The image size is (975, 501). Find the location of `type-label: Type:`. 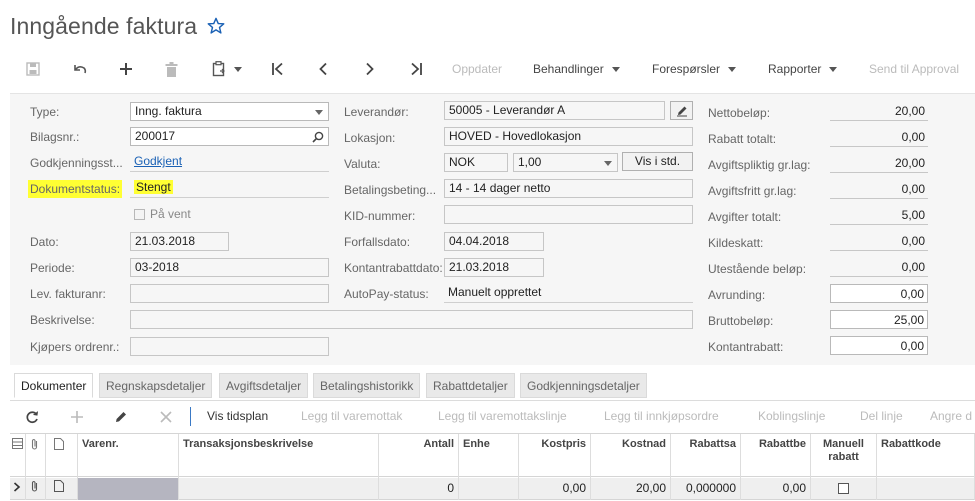

type-label: Type: is located at coordinates (45, 112).